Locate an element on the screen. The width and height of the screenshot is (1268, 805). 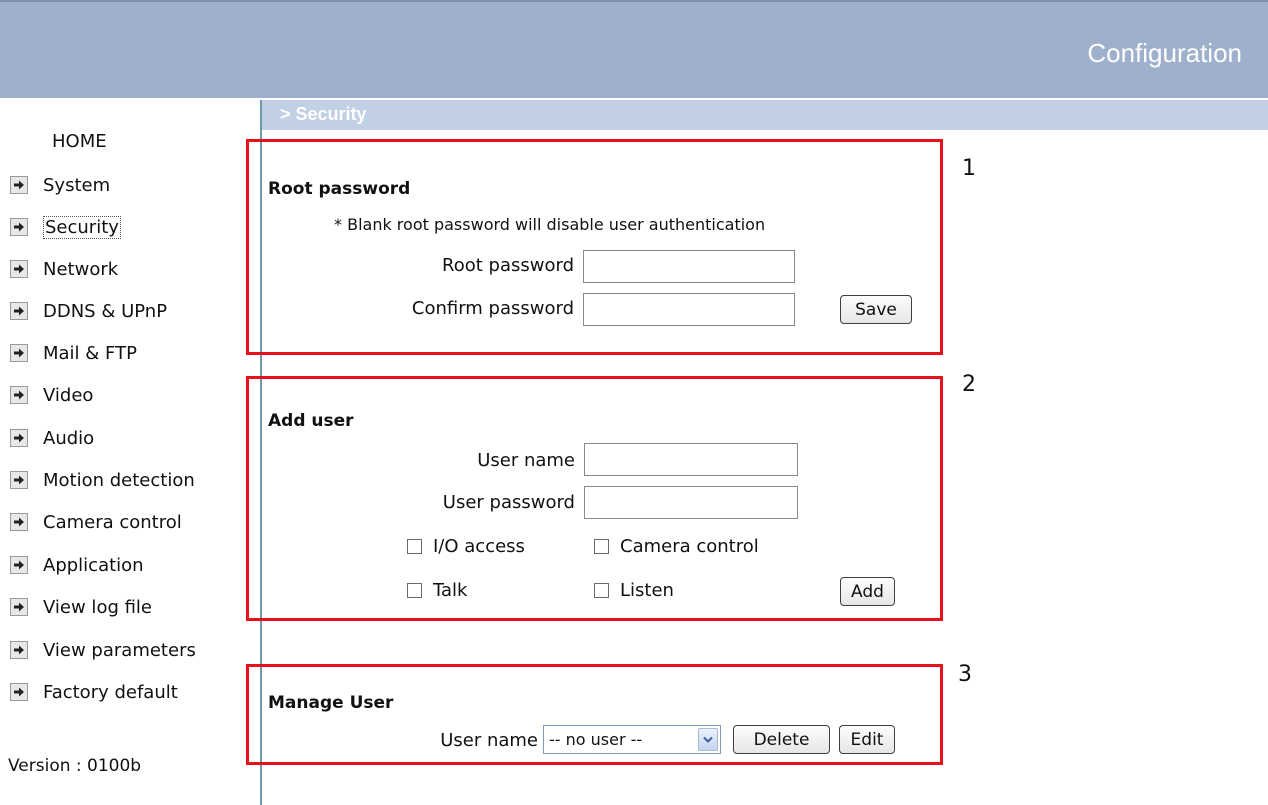
user-select: -- no user -- is located at coordinates (632, 739).